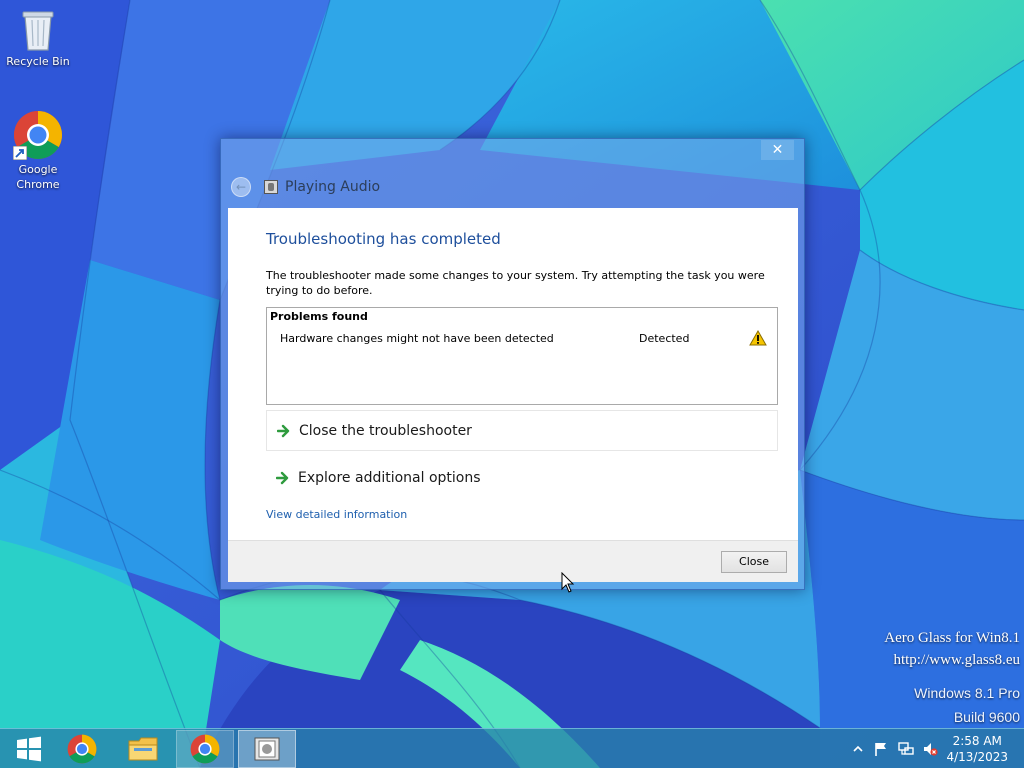  What do you see at coordinates (513, 561) in the screenshot?
I see `dialog-footer: Close` at bounding box center [513, 561].